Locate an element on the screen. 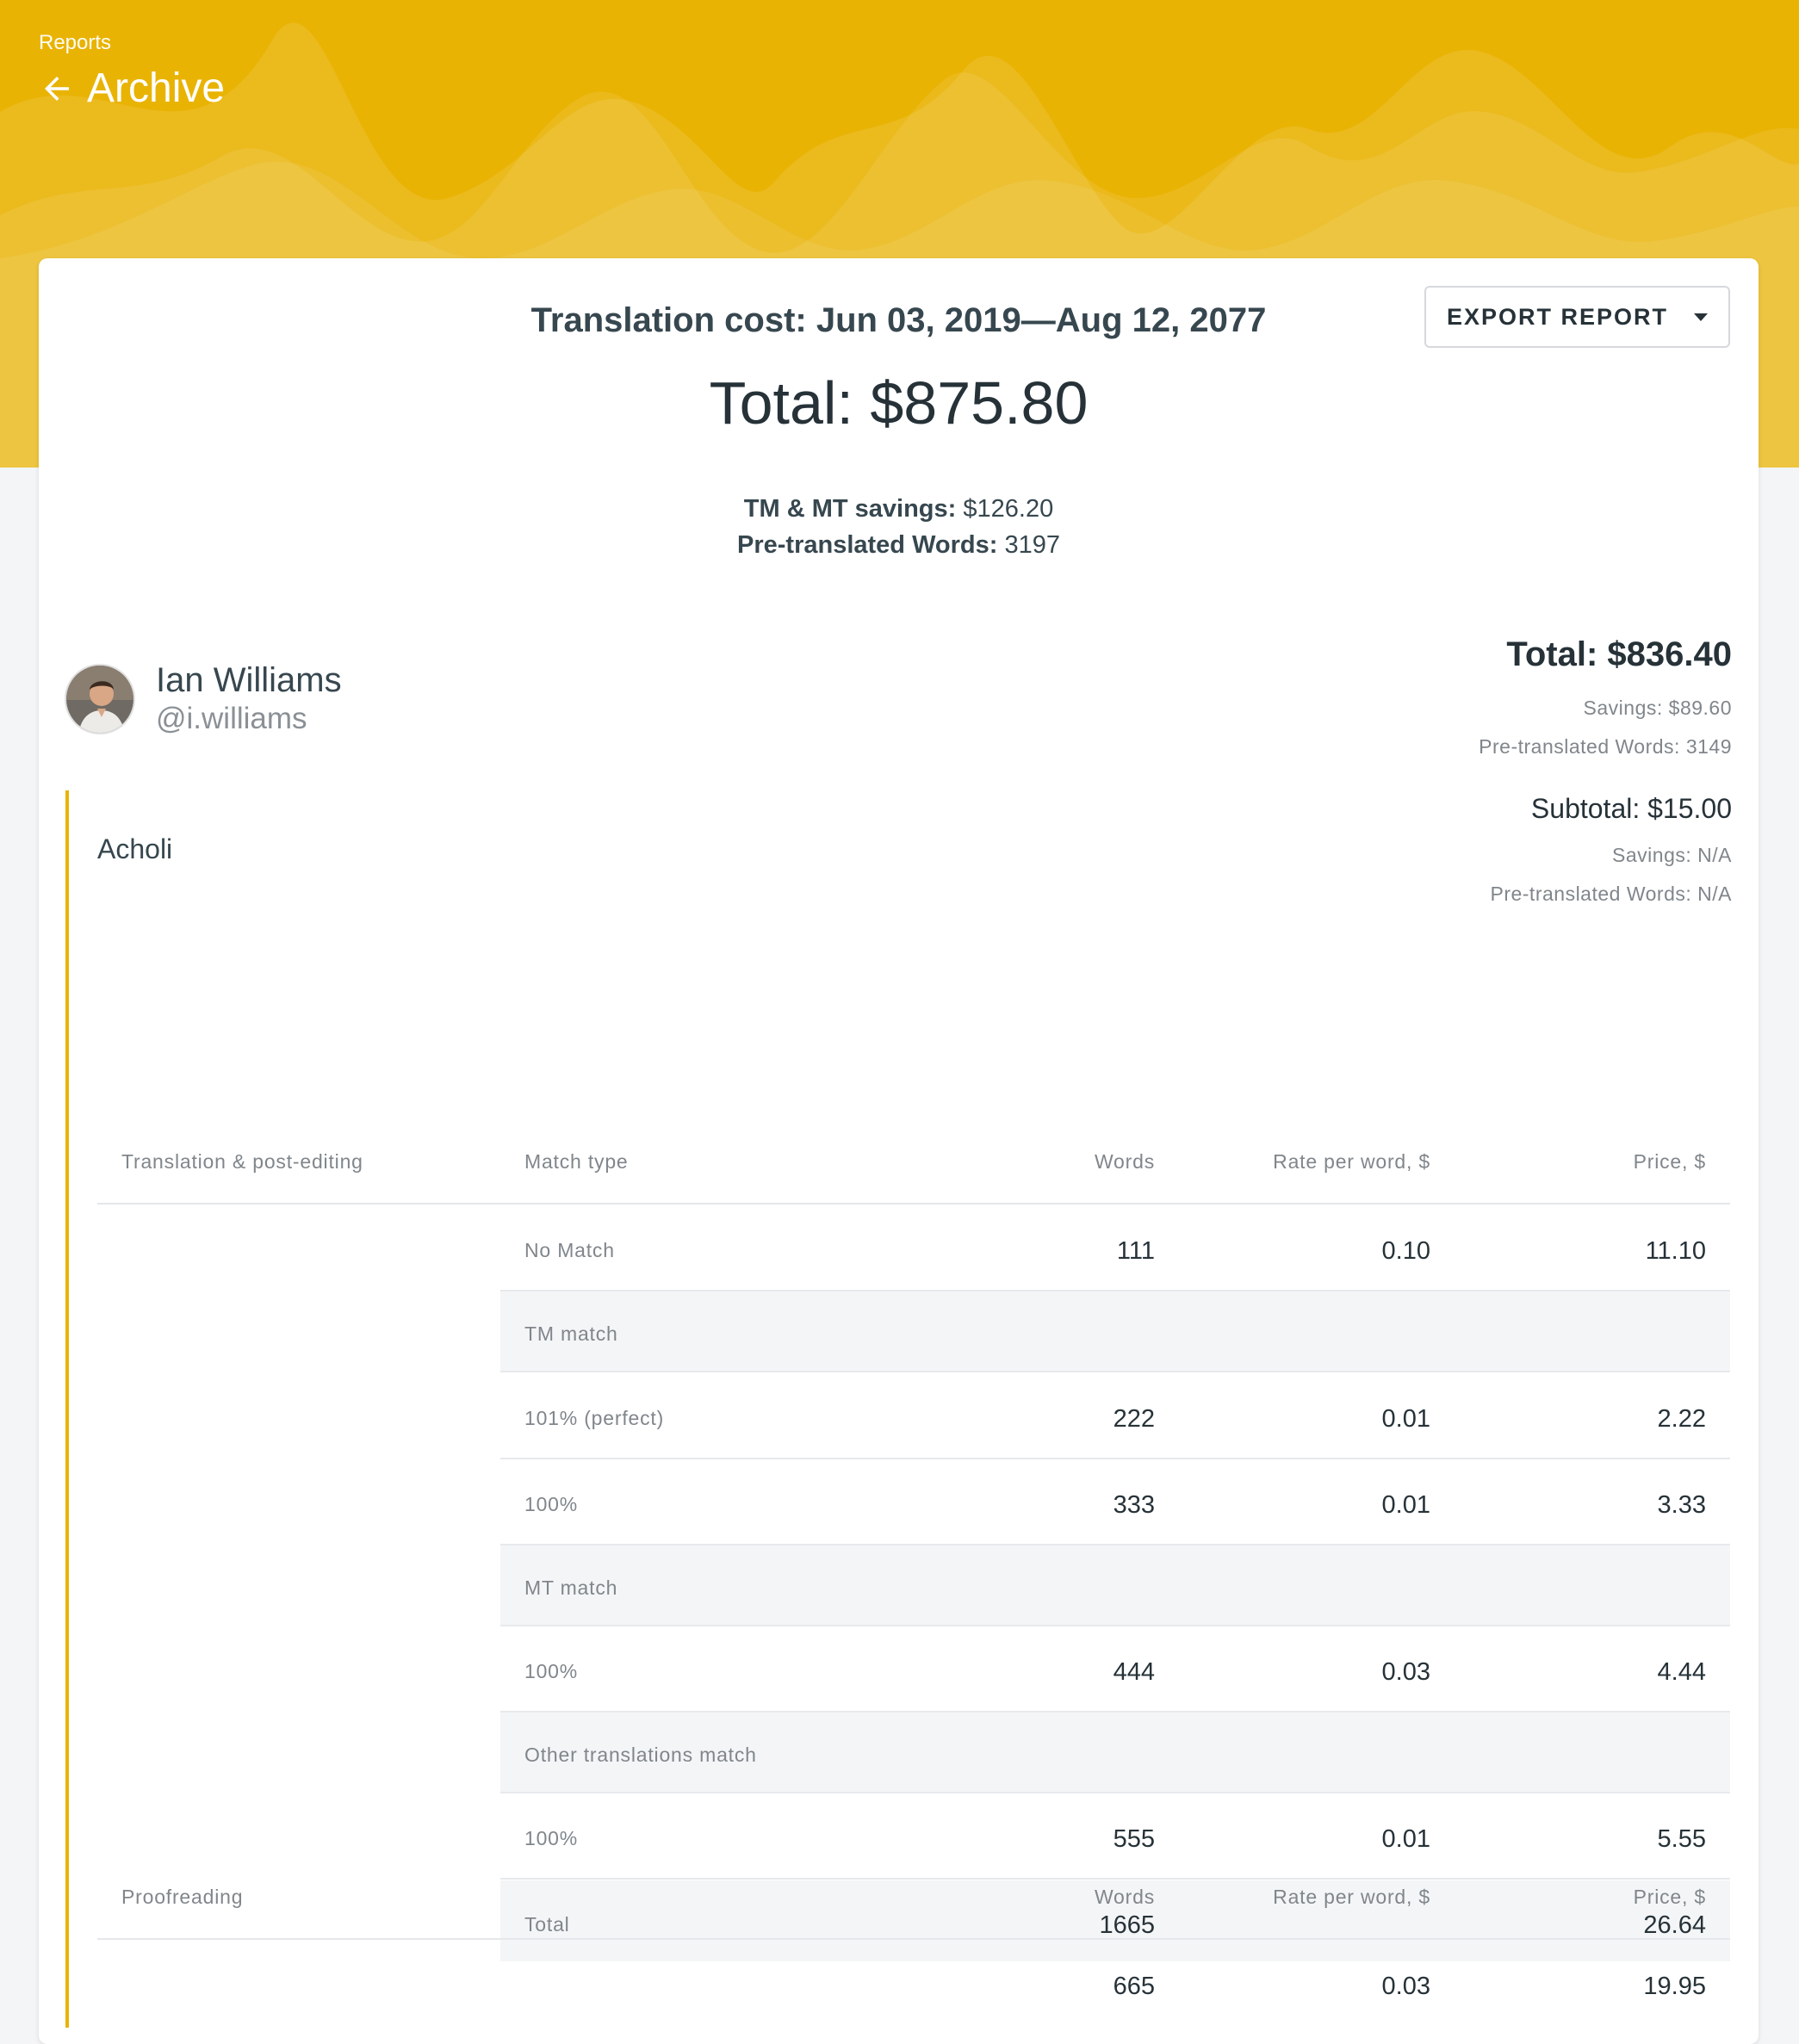 The width and height of the screenshot is (1799, 2044). table-group-row: MT match is located at coordinates (1115, 1585).